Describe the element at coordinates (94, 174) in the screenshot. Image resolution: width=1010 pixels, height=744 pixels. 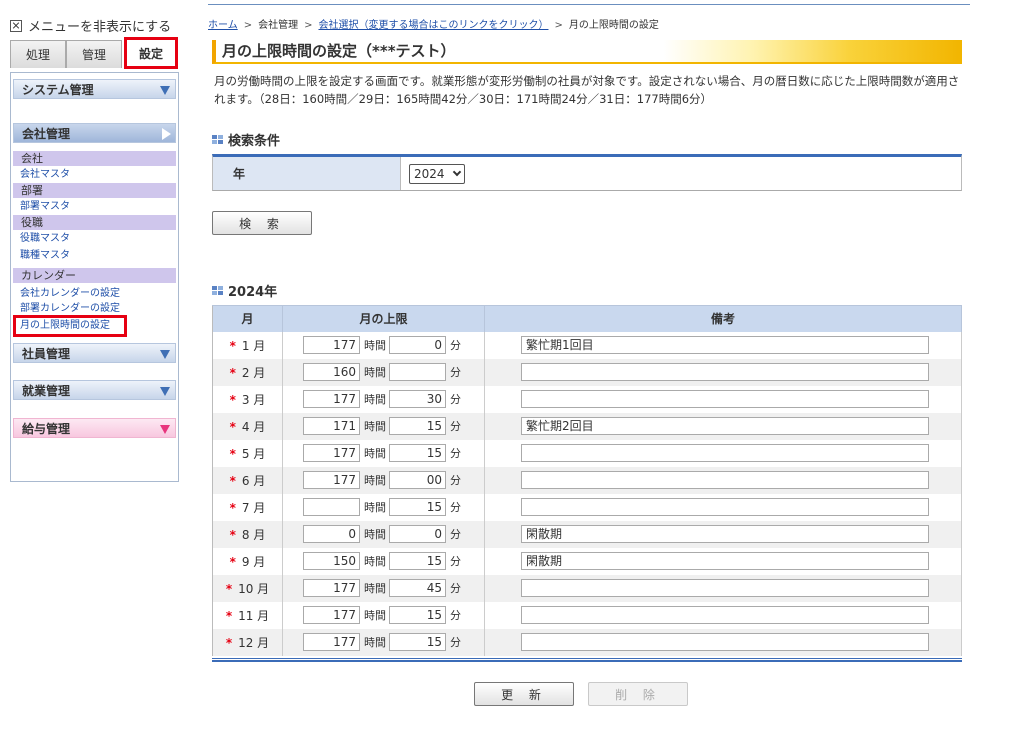
I see `sidebar-link-company-master: 会社マスタ` at that location.